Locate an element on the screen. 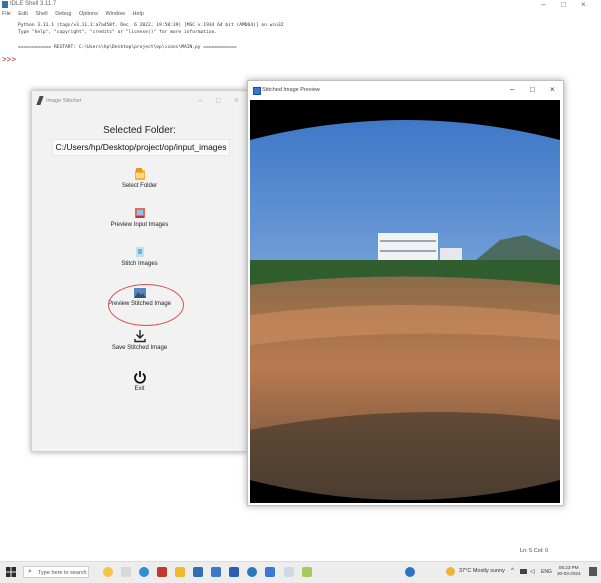 The height and width of the screenshot is (583, 601). store-icon is located at coordinates (198, 572).